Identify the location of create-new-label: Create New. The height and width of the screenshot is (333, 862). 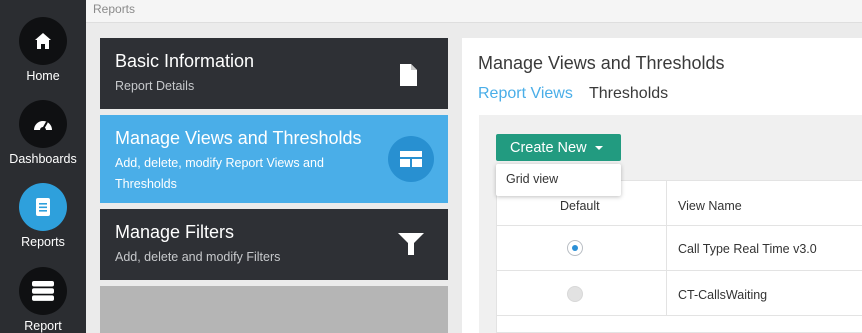
(548, 147).